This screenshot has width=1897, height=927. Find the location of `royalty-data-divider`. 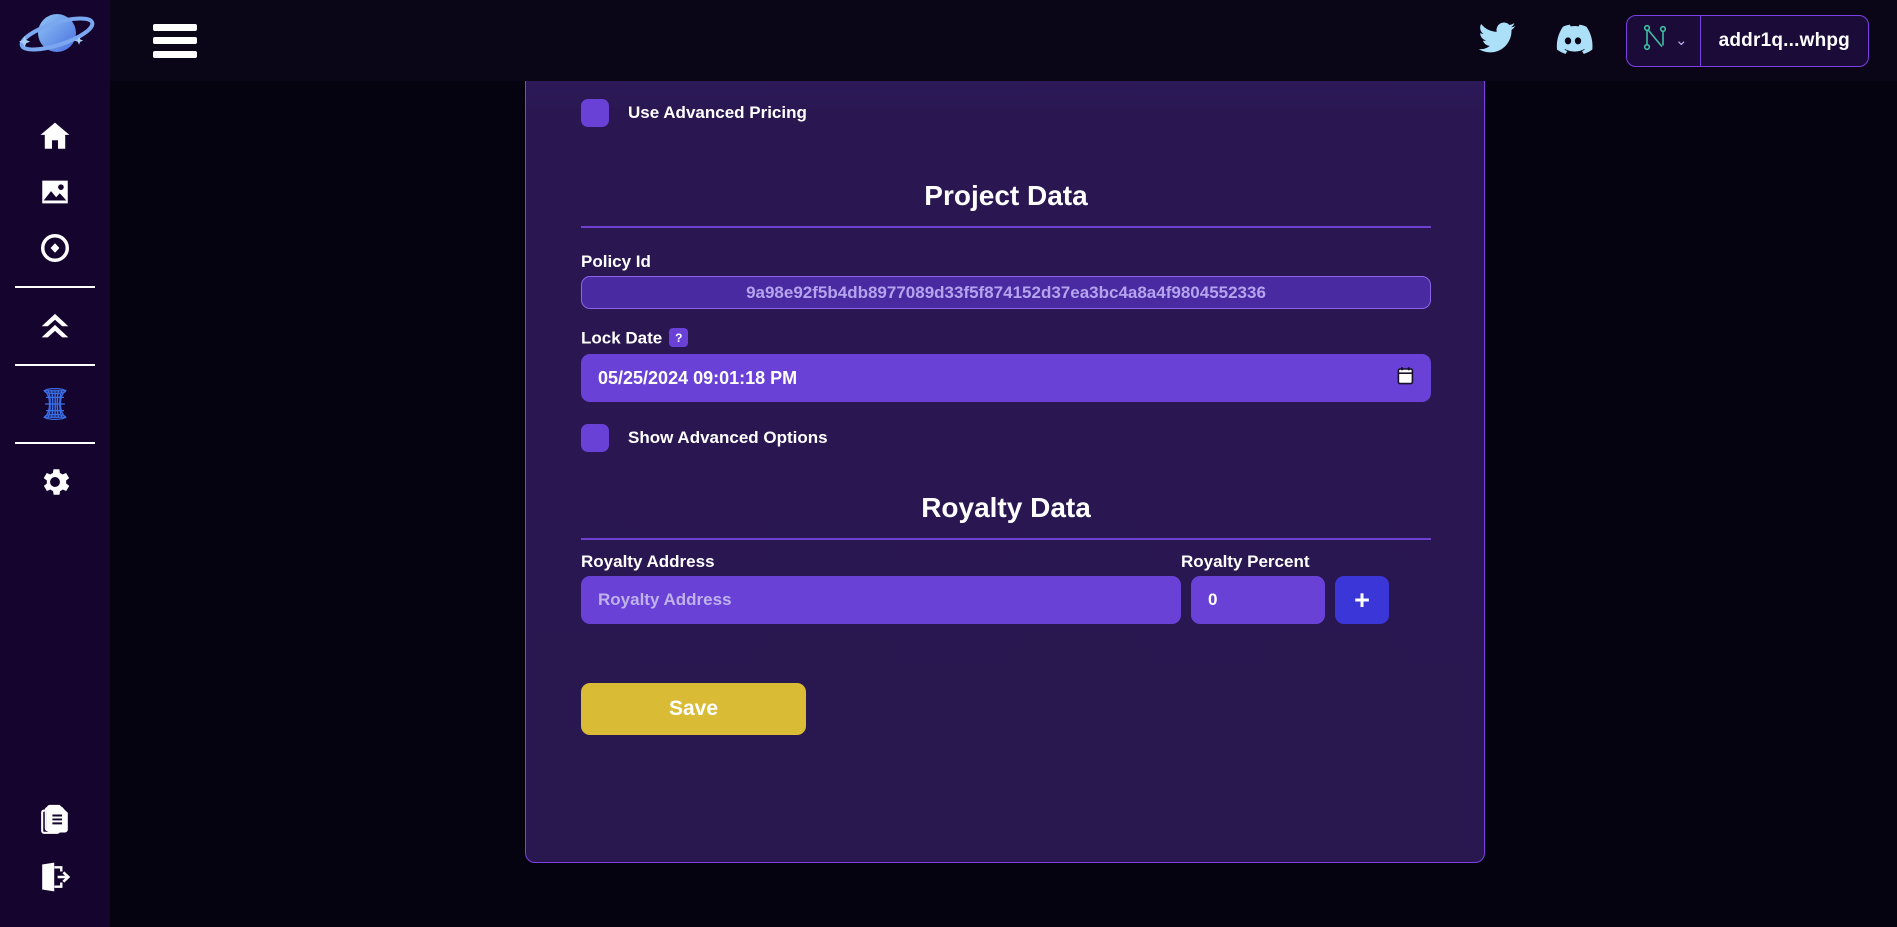

royalty-data-divider is located at coordinates (1006, 539).